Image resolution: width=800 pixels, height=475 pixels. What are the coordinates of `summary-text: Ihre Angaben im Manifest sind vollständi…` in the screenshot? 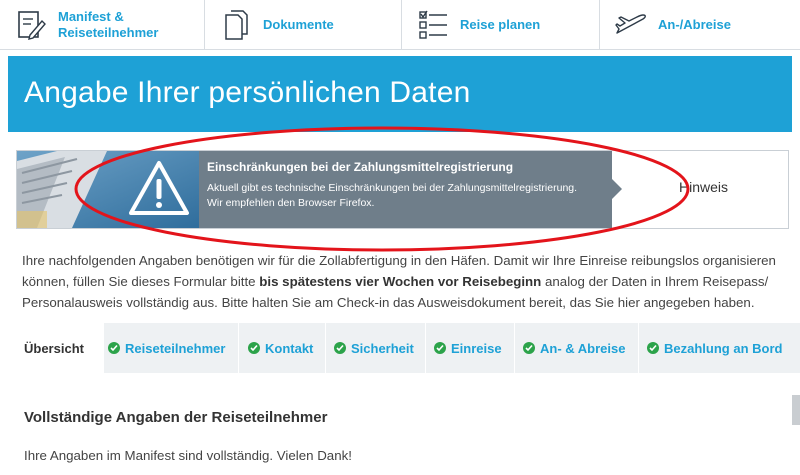 It's located at (188, 455).